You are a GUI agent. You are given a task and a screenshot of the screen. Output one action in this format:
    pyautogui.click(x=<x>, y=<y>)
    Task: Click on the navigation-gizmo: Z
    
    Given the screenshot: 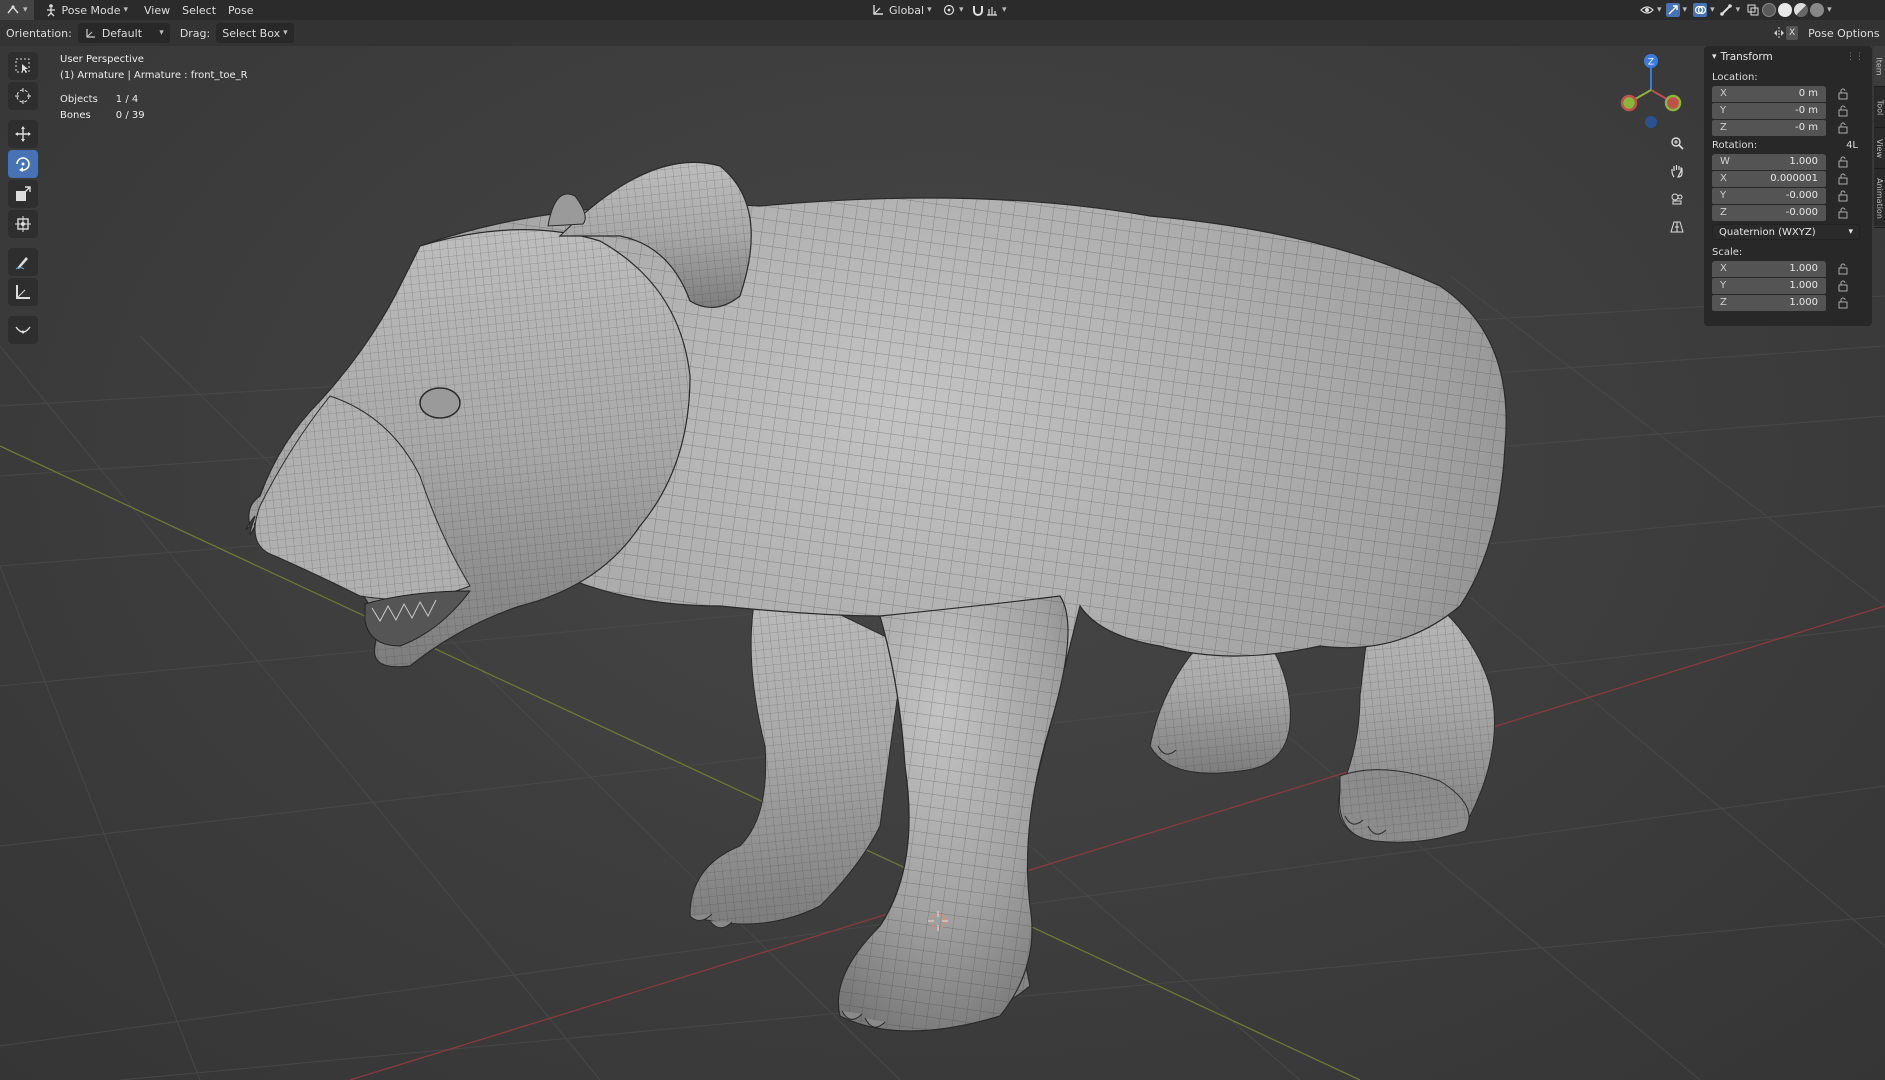 What is the action you would take?
    pyautogui.click(x=1650, y=90)
    